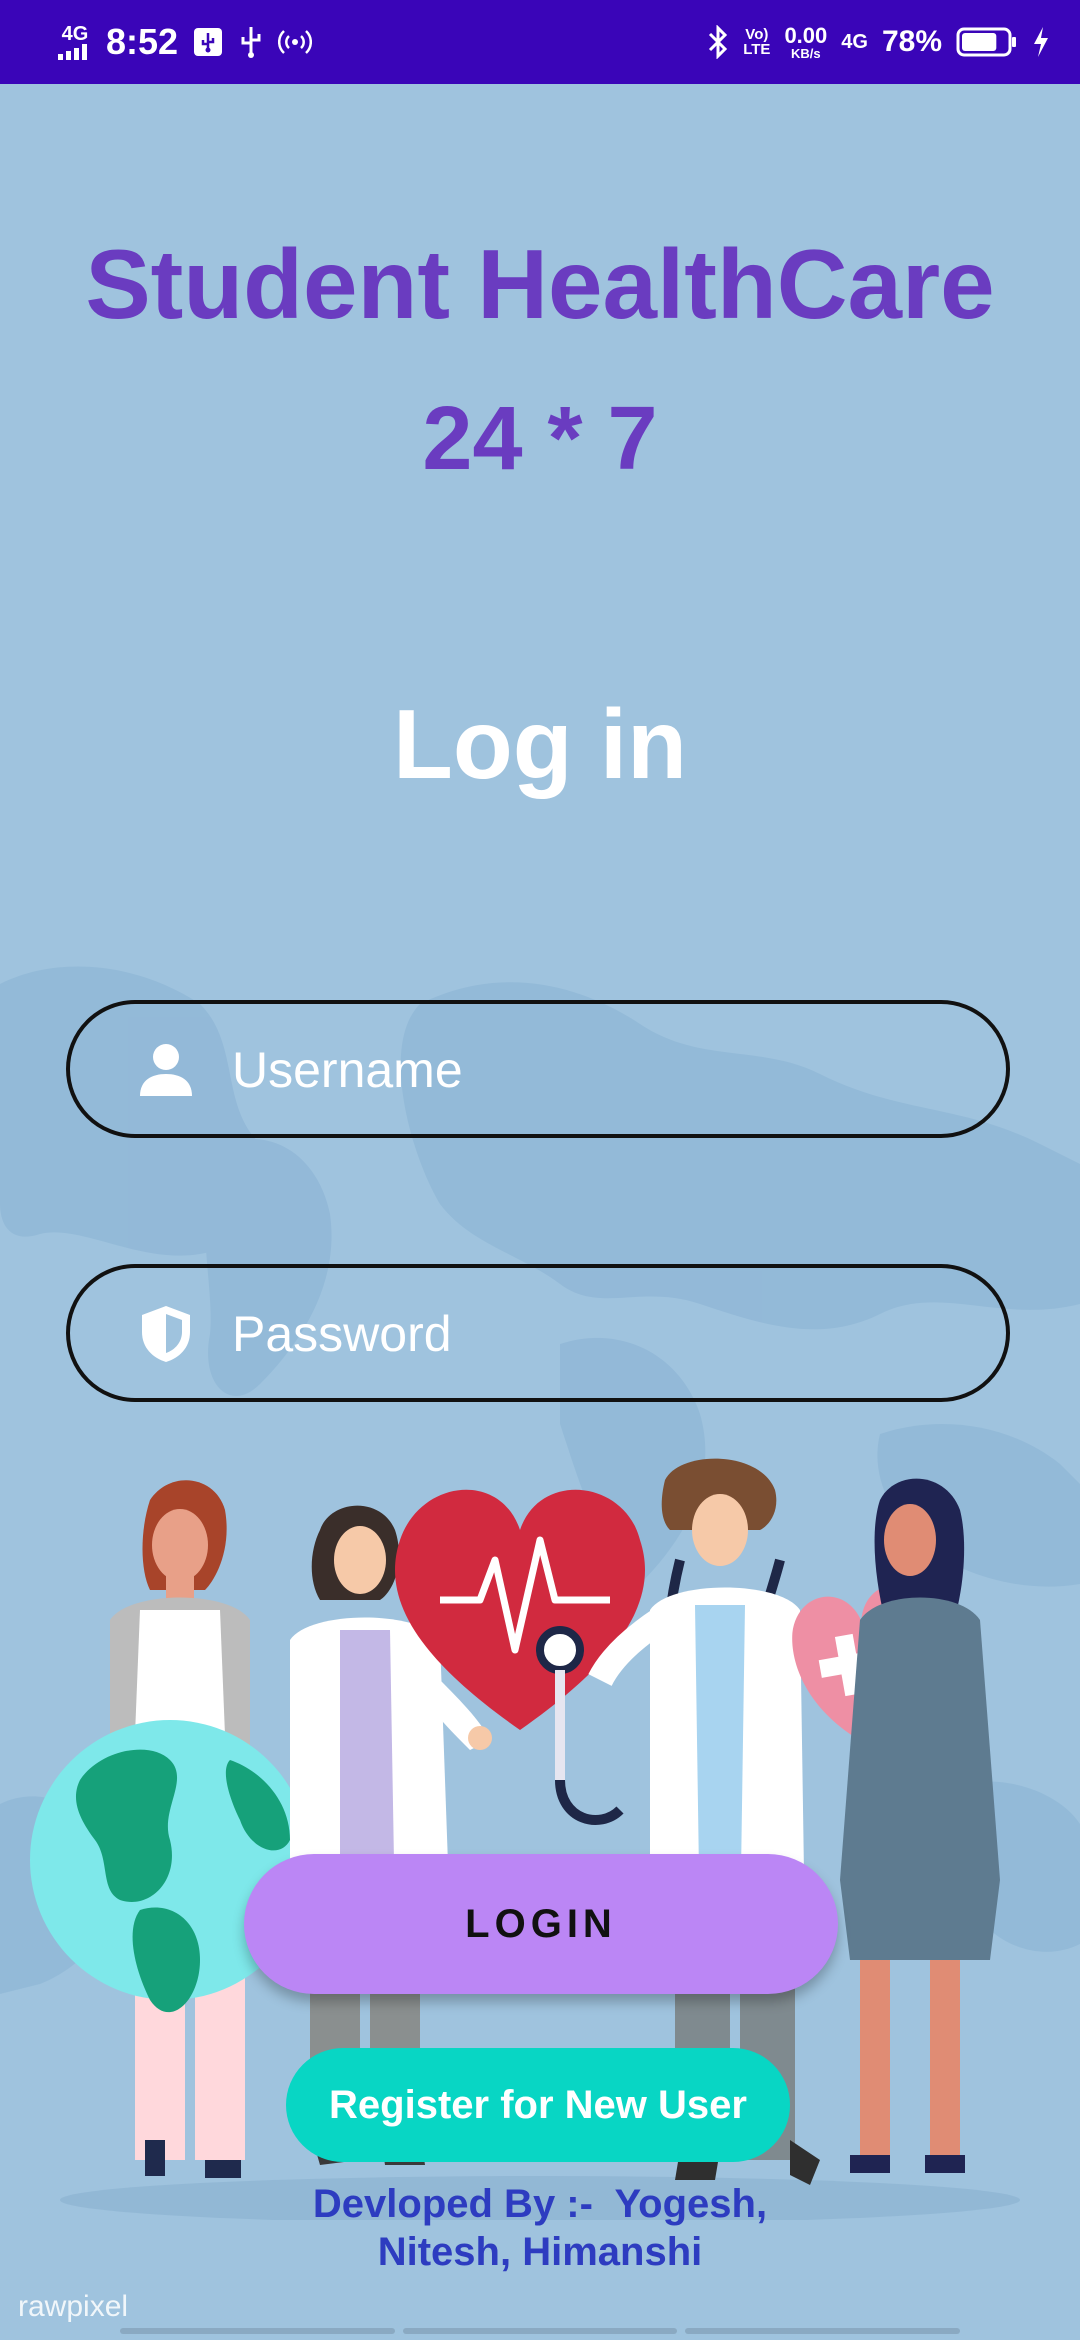  I want to click on signal-icon, so click(72, 52).